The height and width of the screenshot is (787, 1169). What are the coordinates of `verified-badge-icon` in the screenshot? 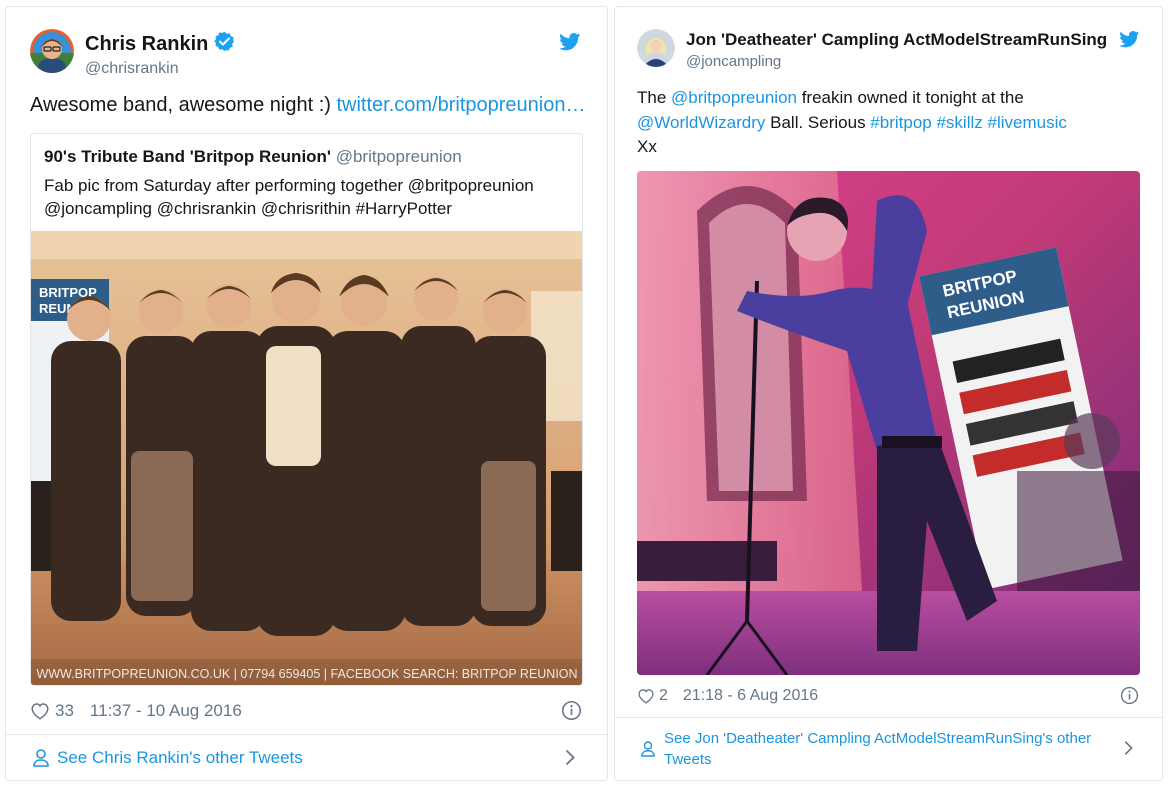 It's located at (224, 44).